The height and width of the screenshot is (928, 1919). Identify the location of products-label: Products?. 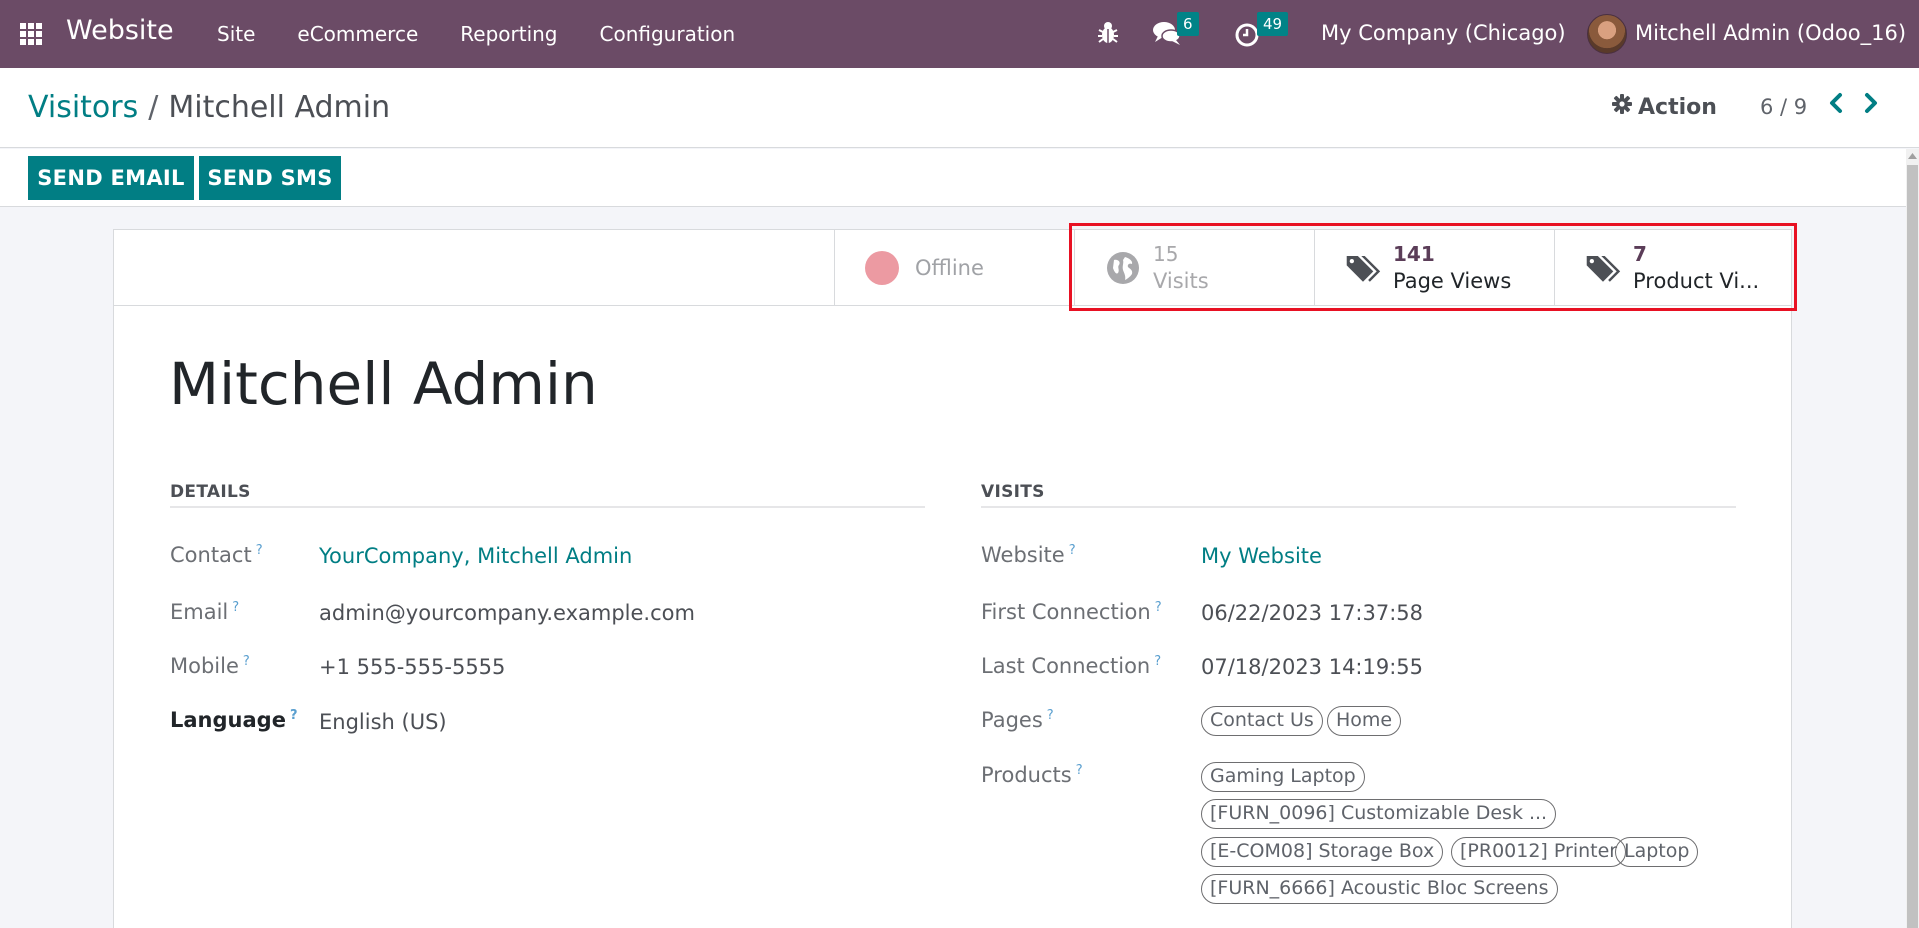
(1032, 775).